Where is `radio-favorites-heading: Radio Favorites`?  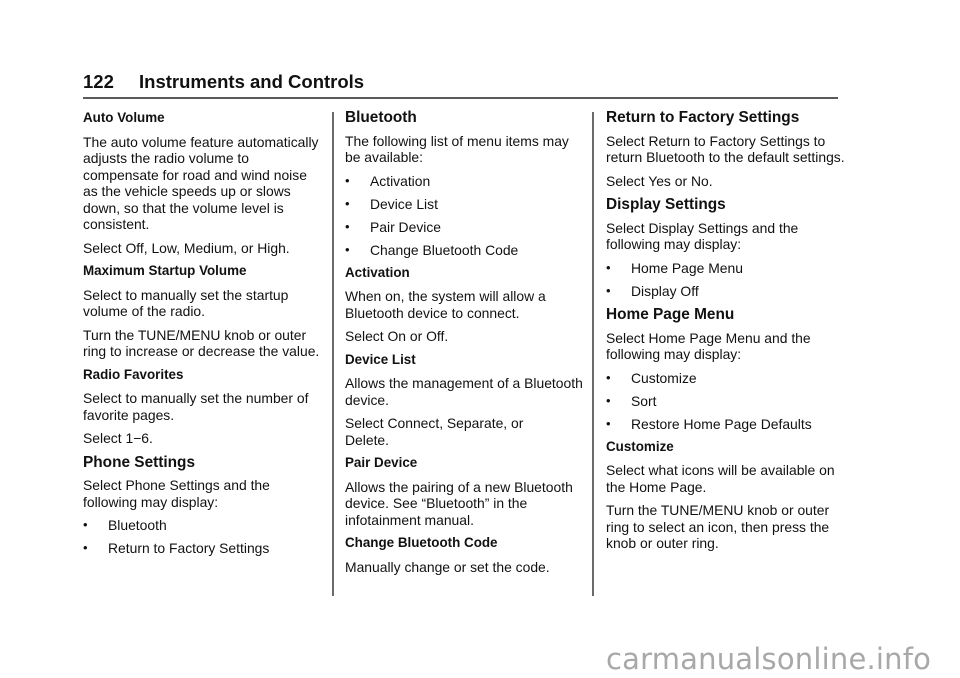
radio-favorites-heading: Radio Favorites is located at coordinates (133, 374).